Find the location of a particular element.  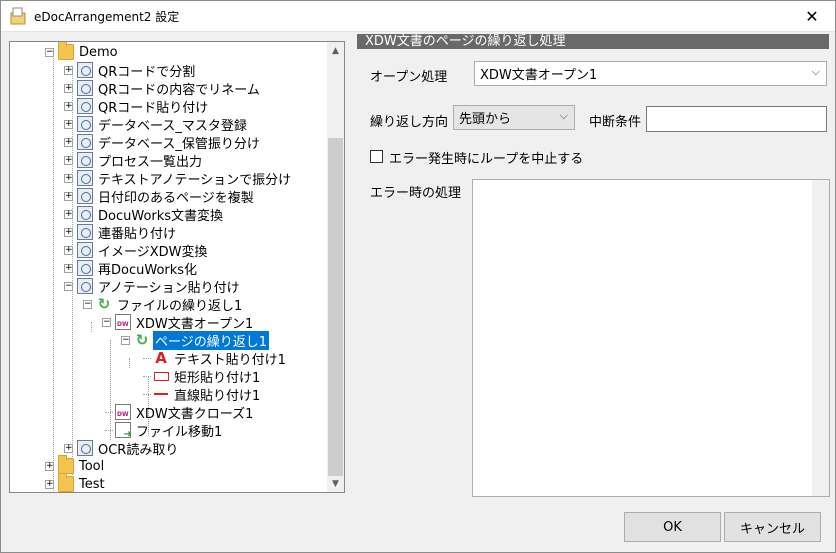

tree-item: QRコードの内容でリネーム is located at coordinates (169, 88).